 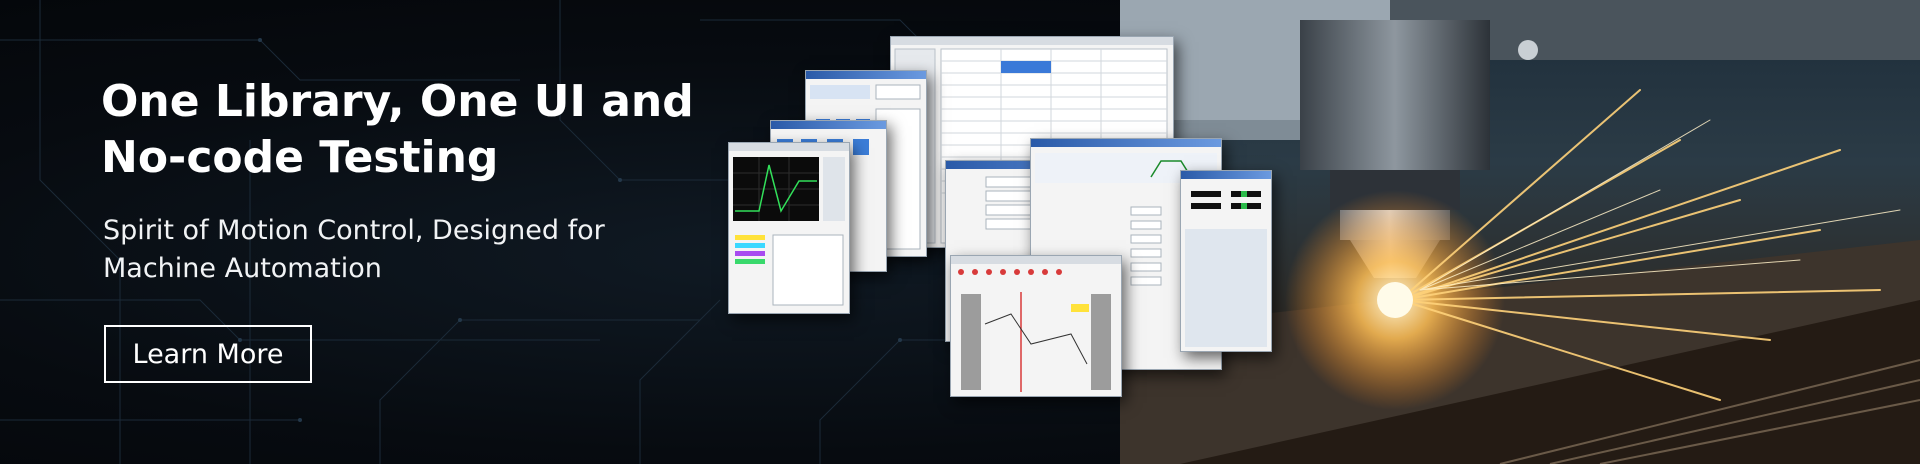 What do you see at coordinates (208, 354) in the screenshot?
I see `learn-more-button: Learn More` at bounding box center [208, 354].